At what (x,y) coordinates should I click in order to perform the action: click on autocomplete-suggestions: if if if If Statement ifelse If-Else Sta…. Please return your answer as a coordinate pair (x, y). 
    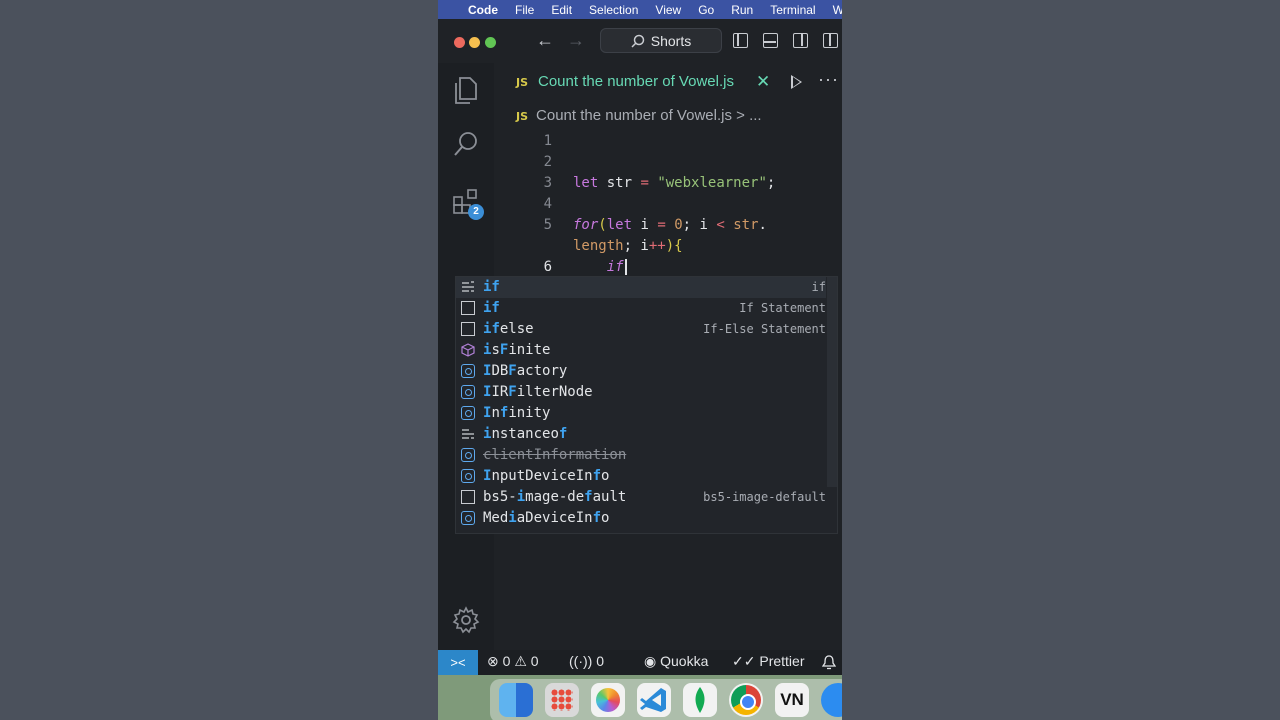
    Looking at the image, I should click on (646, 405).